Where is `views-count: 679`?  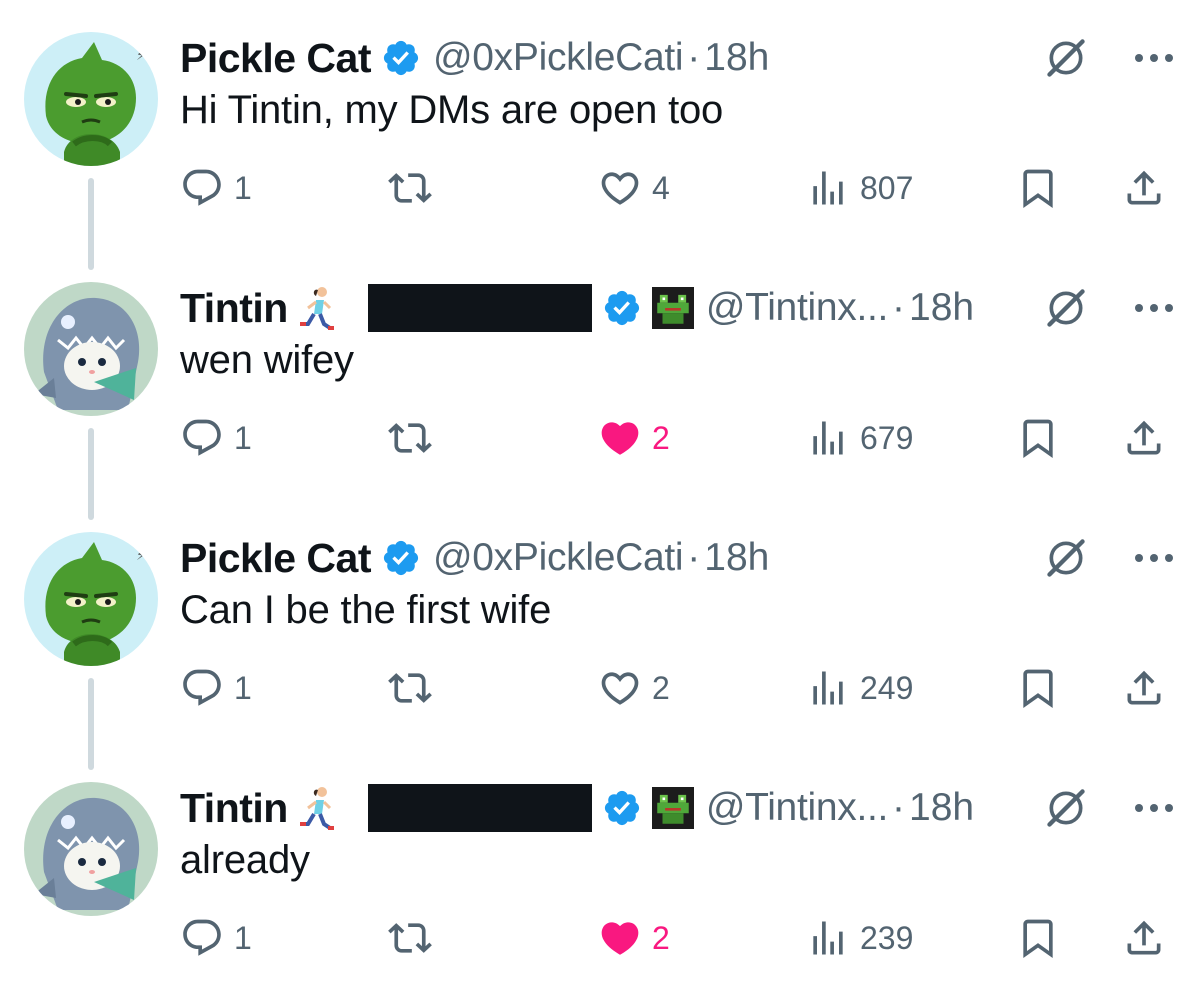
views-count: 679 is located at coordinates (887, 437).